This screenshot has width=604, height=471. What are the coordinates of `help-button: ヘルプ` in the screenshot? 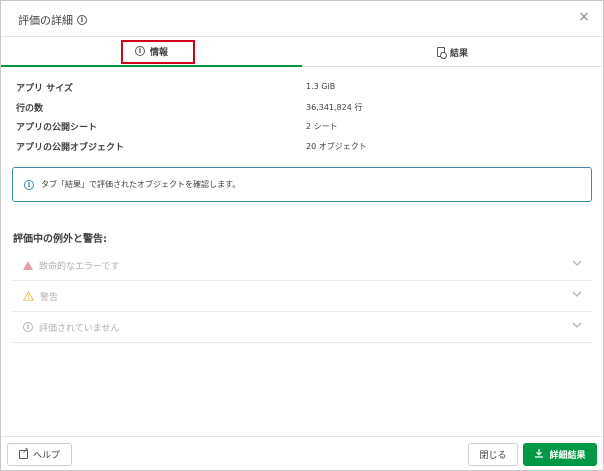 It's located at (39, 454).